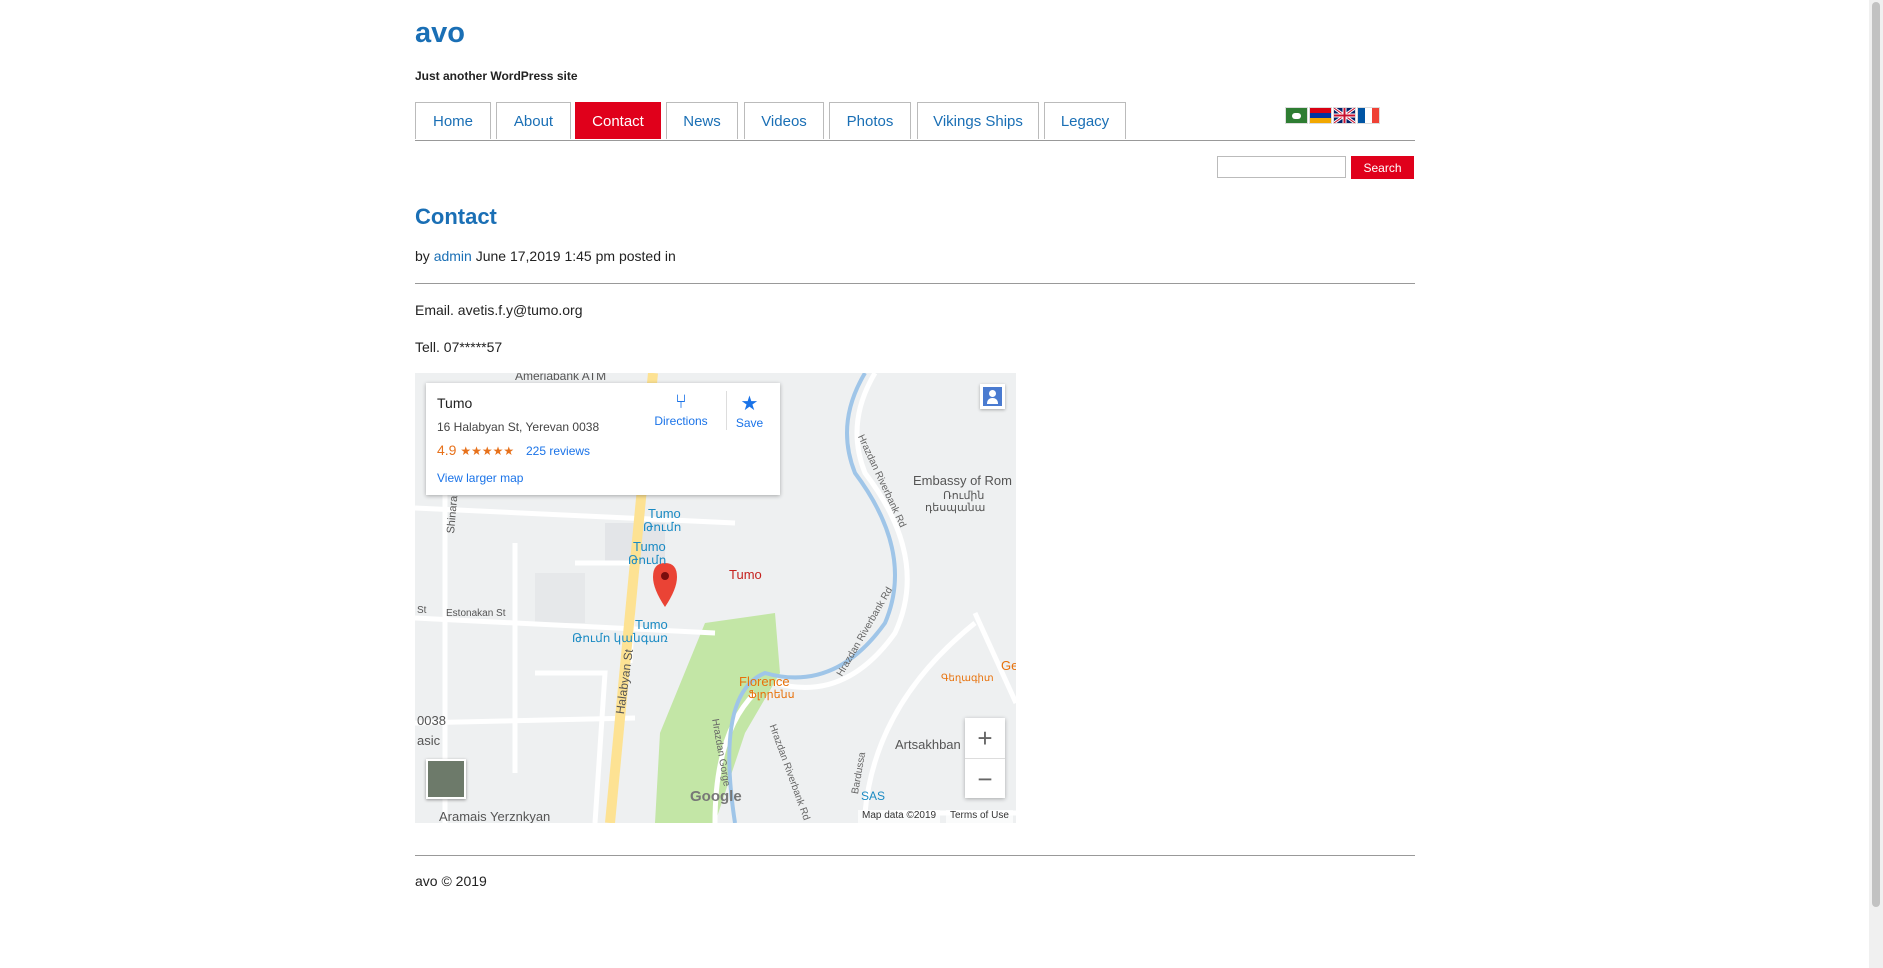  I want to click on map-label-florence: Florence, so click(764, 681).